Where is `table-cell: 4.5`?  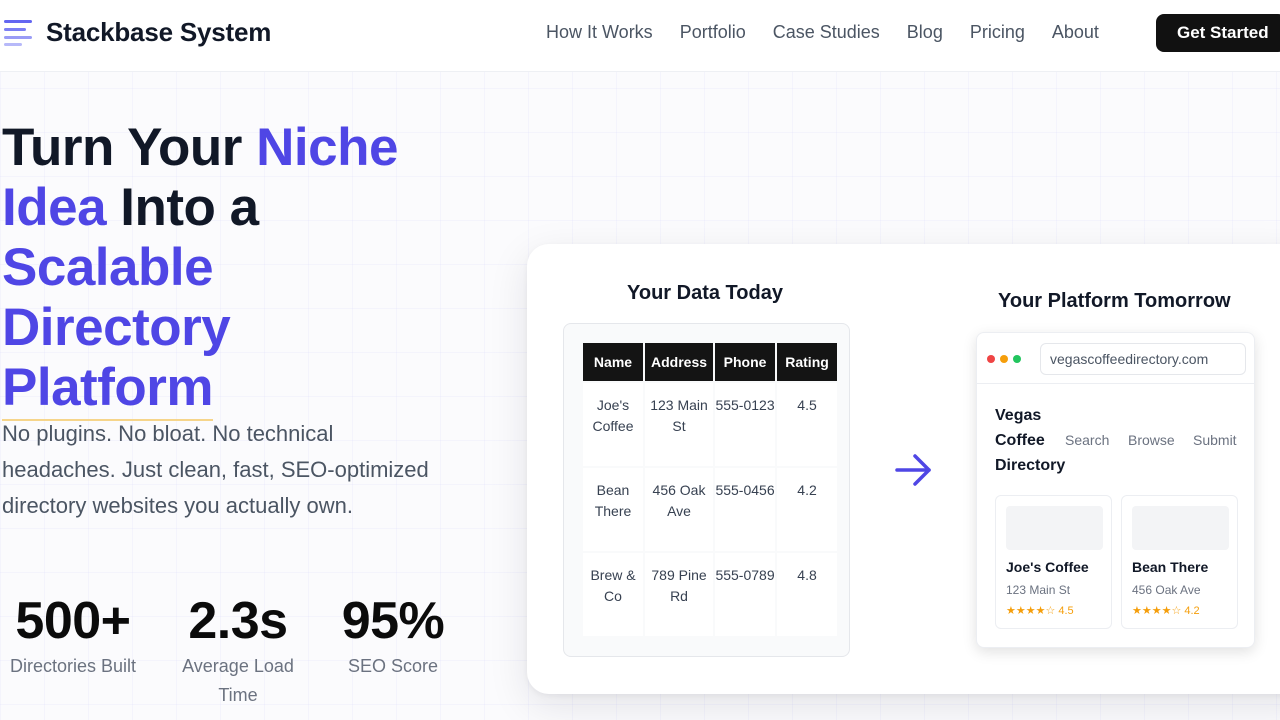
table-cell: 4.5 is located at coordinates (807, 424).